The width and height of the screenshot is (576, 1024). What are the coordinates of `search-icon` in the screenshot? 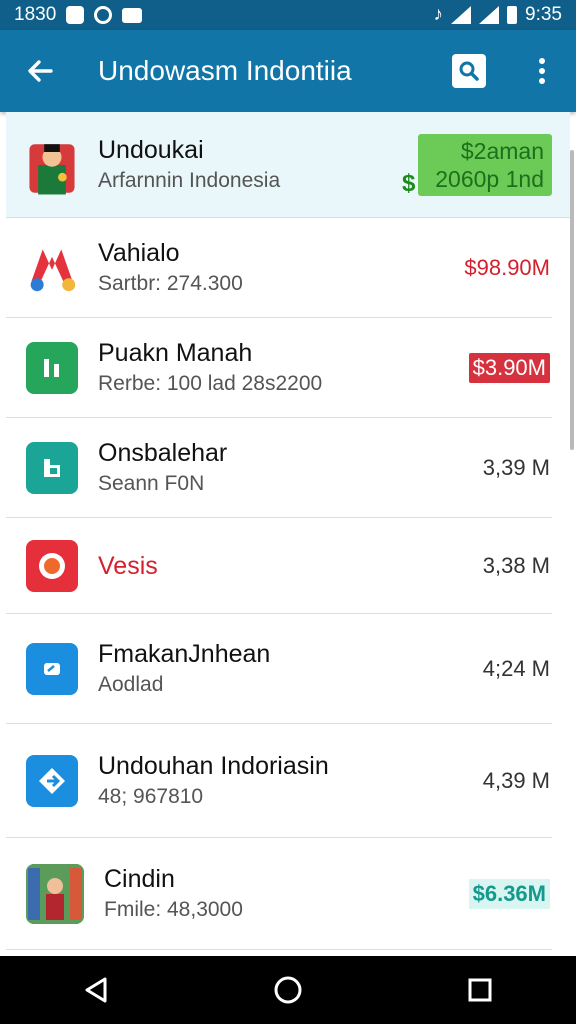 It's located at (469, 71).